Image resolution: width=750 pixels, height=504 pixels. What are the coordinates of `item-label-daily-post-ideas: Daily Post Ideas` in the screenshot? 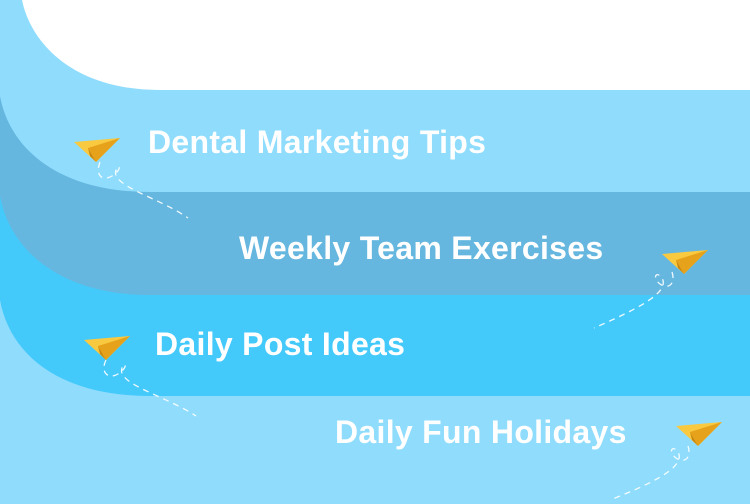 It's located at (280, 344).